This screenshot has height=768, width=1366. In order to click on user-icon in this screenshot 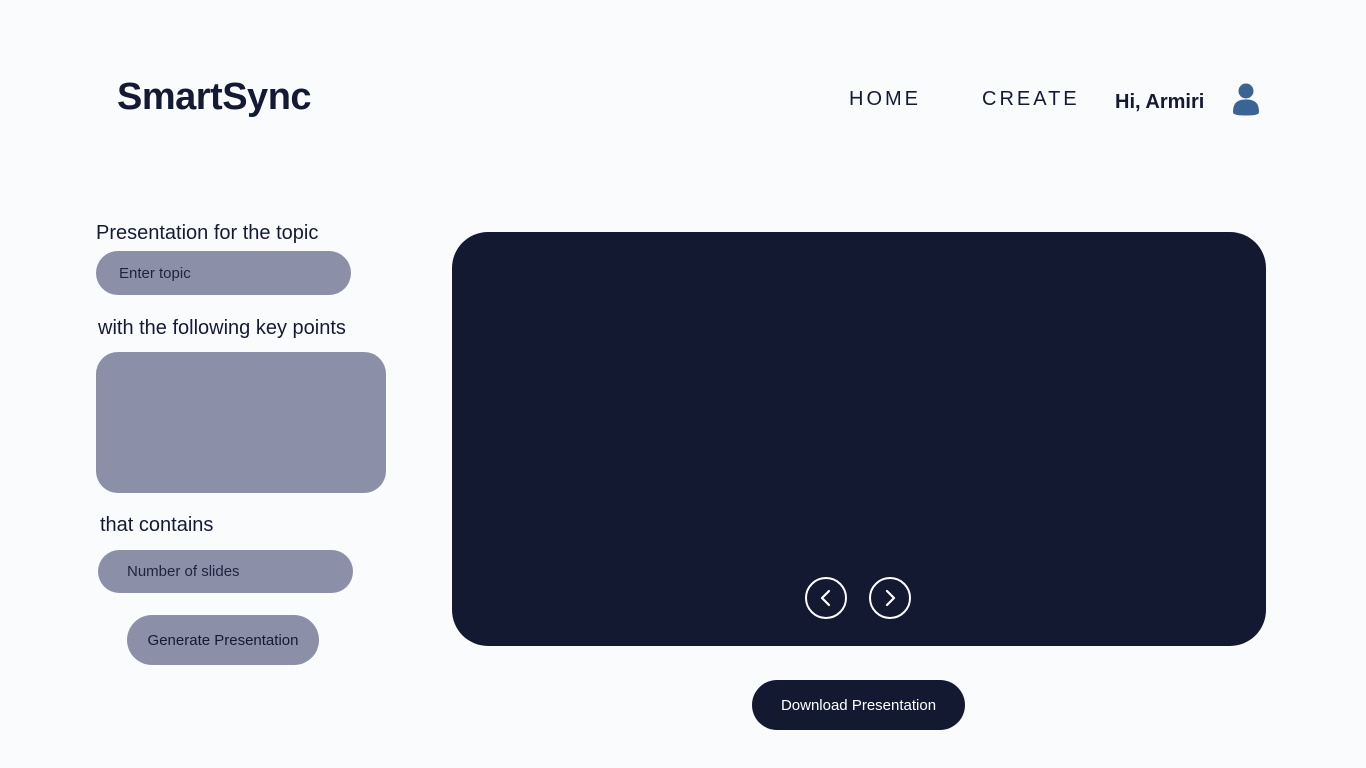, I will do `click(1246, 99)`.